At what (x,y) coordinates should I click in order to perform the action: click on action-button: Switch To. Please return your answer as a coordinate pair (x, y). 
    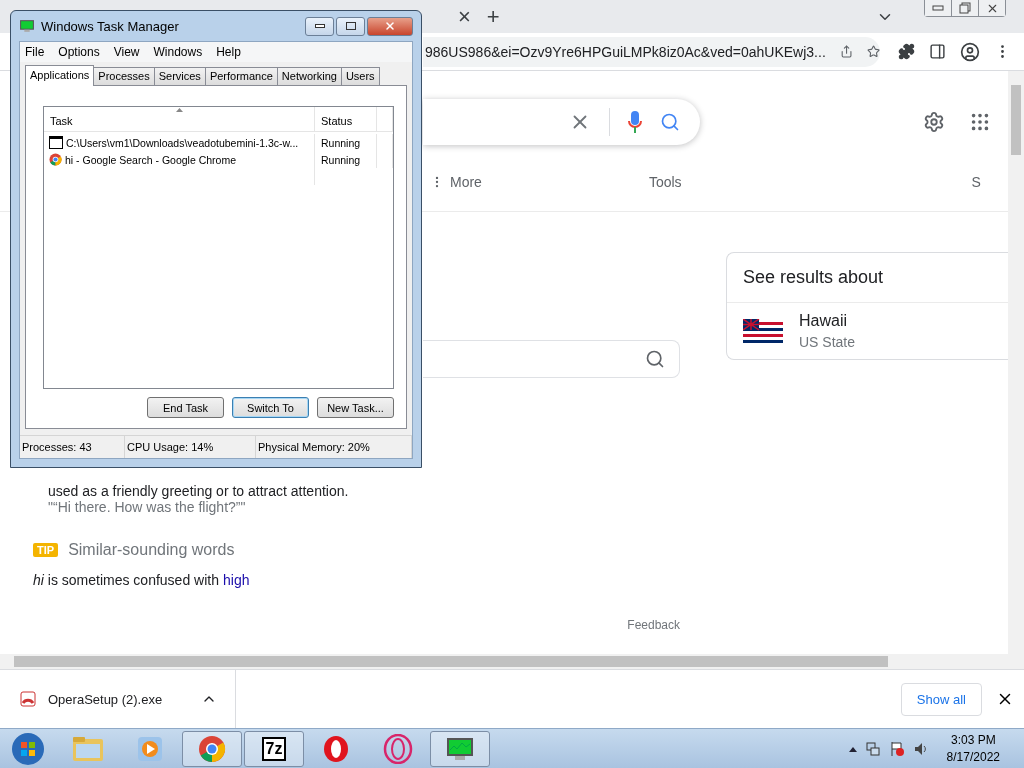
    Looking at the image, I should click on (270, 407).